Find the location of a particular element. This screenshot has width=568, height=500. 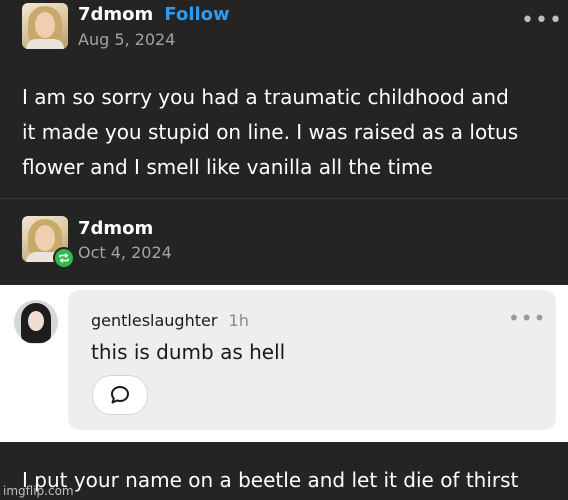

post-date: Aug 5, 2024 is located at coordinates (126, 39).